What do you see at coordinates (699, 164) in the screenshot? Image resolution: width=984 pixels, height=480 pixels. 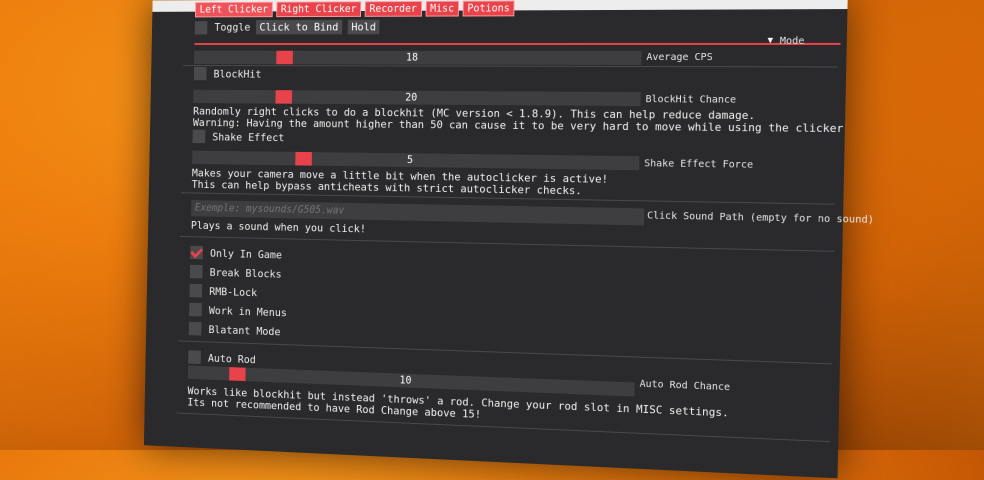 I see `shake-force-label: Shake Effect Force` at bounding box center [699, 164].